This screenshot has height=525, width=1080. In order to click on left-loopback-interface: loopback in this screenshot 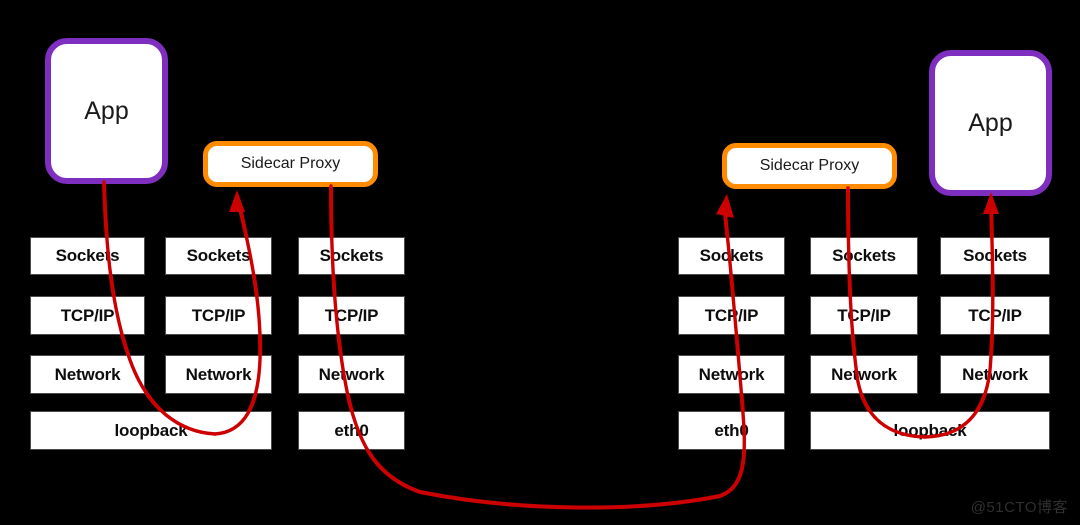, I will do `click(151, 430)`.